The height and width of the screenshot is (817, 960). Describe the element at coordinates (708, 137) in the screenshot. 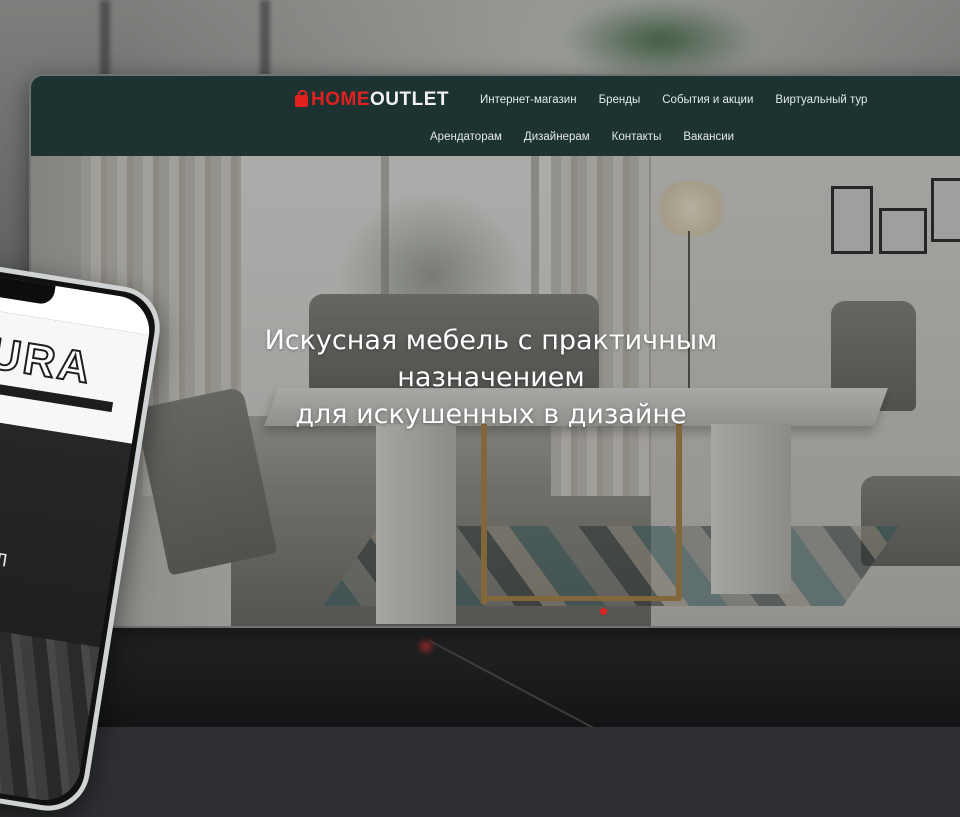

I see `nav-item-vacancies: Вакансии` at that location.